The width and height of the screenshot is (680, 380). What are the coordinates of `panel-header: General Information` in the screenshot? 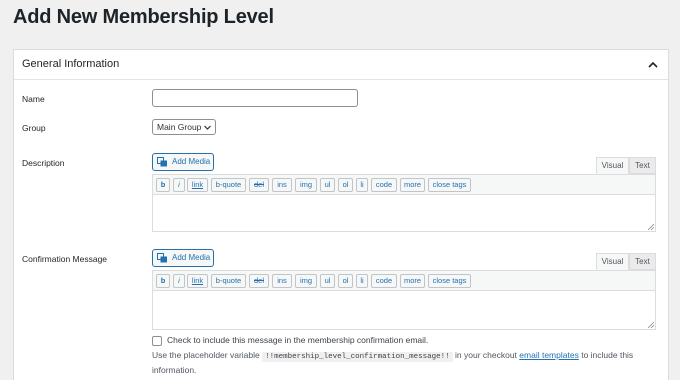 It's located at (341, 65).